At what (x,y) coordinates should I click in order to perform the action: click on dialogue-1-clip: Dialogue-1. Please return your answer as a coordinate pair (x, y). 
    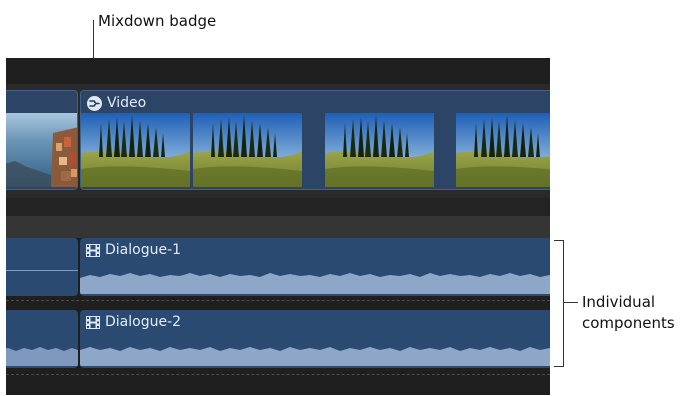
    Looking at the image, I should click on (315, 267).